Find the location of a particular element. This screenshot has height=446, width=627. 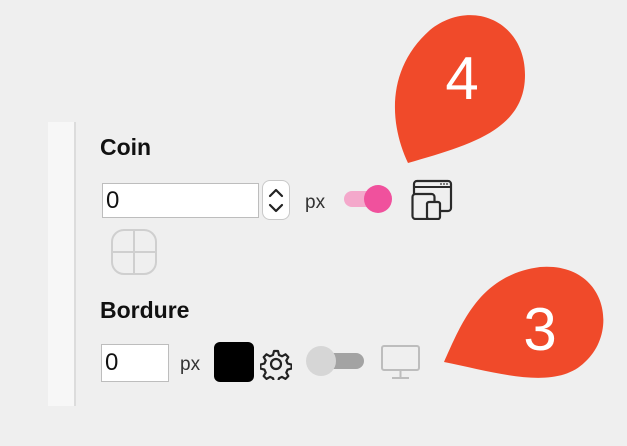

responsive-devices-icon is located at coordinates (433, 201).